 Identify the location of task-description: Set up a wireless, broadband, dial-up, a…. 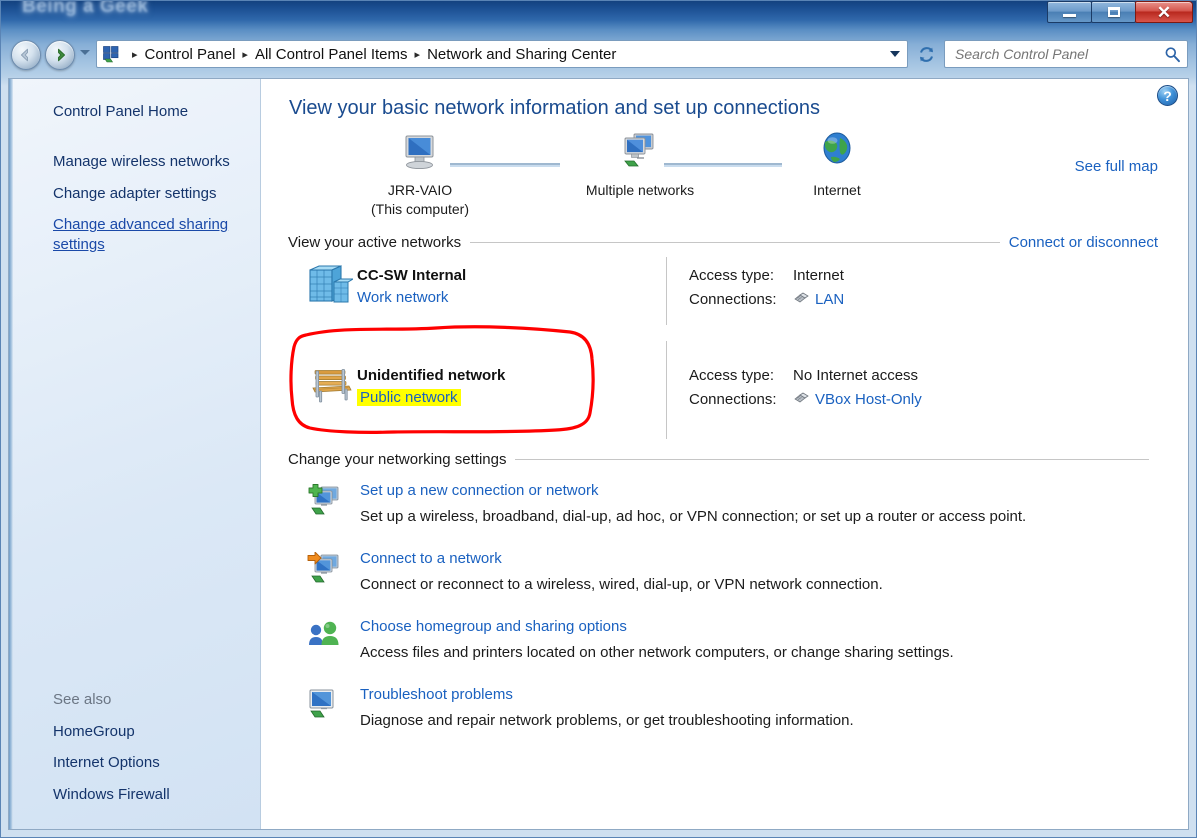
(693, 516).